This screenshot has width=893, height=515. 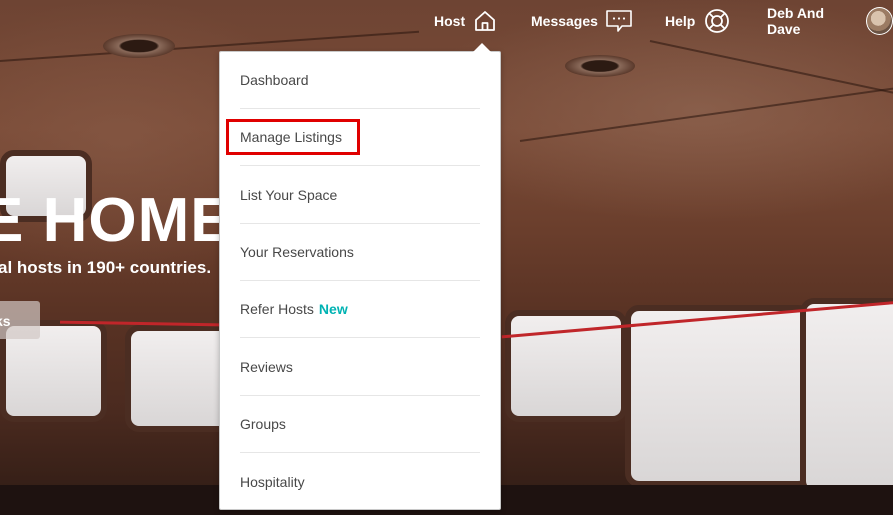 What do you see at coordinates (600, 66) in the screenshot?
I see `ceiling-light` at bounding box center [600, 66].